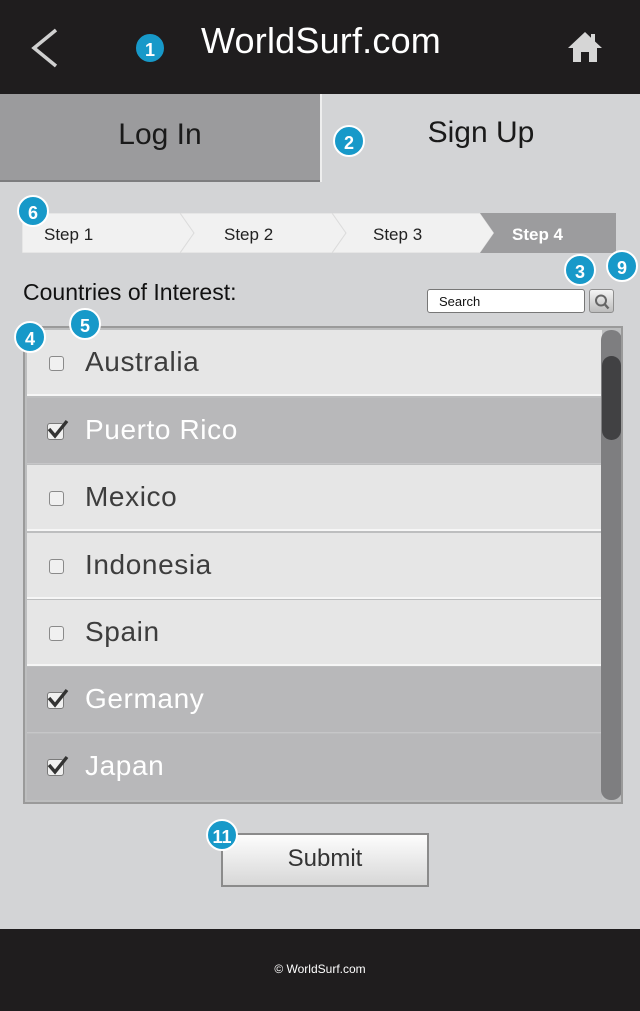 The image size is (640, 1011). I want to click on step-3-label: Step 3, so click(398, 234).